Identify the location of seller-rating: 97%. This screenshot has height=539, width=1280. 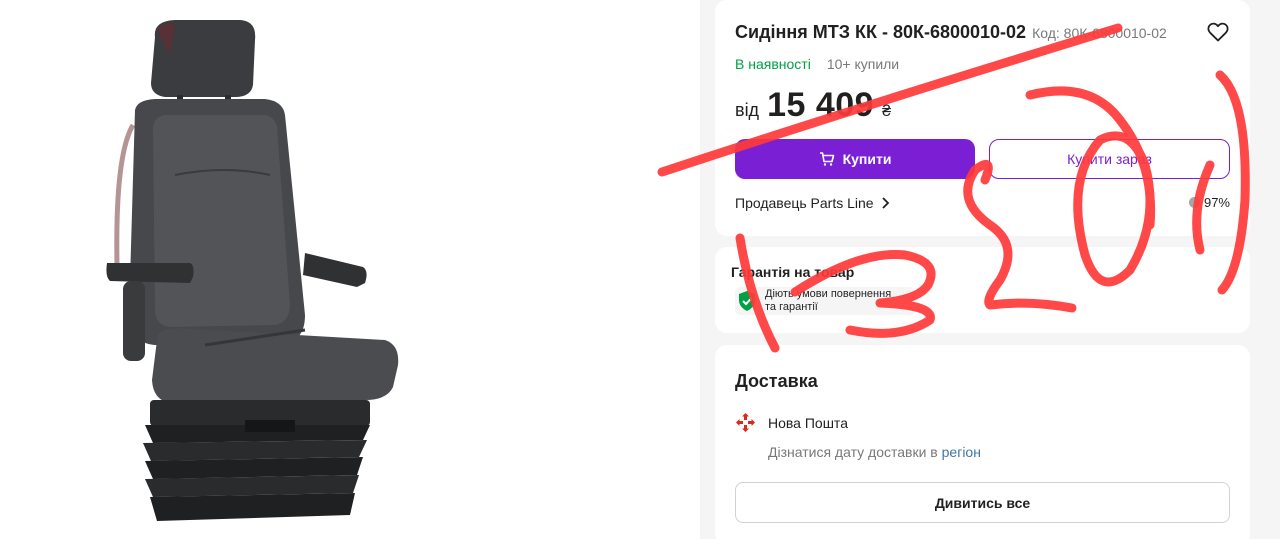
(1209, 202).